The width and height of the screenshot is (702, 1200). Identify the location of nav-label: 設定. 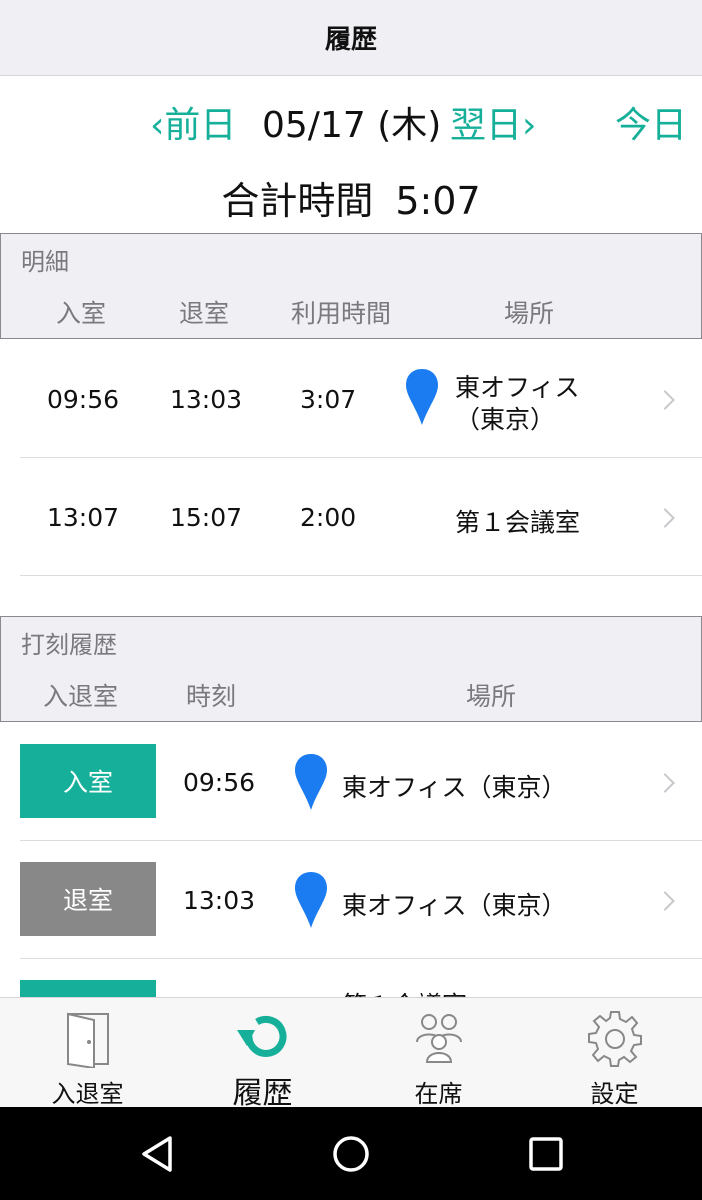
(614, 1094).